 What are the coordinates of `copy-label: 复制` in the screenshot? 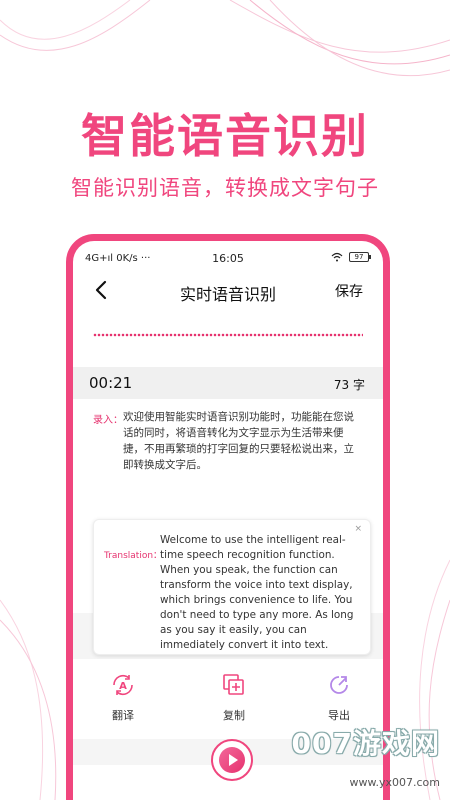 It's located at (234, 715).